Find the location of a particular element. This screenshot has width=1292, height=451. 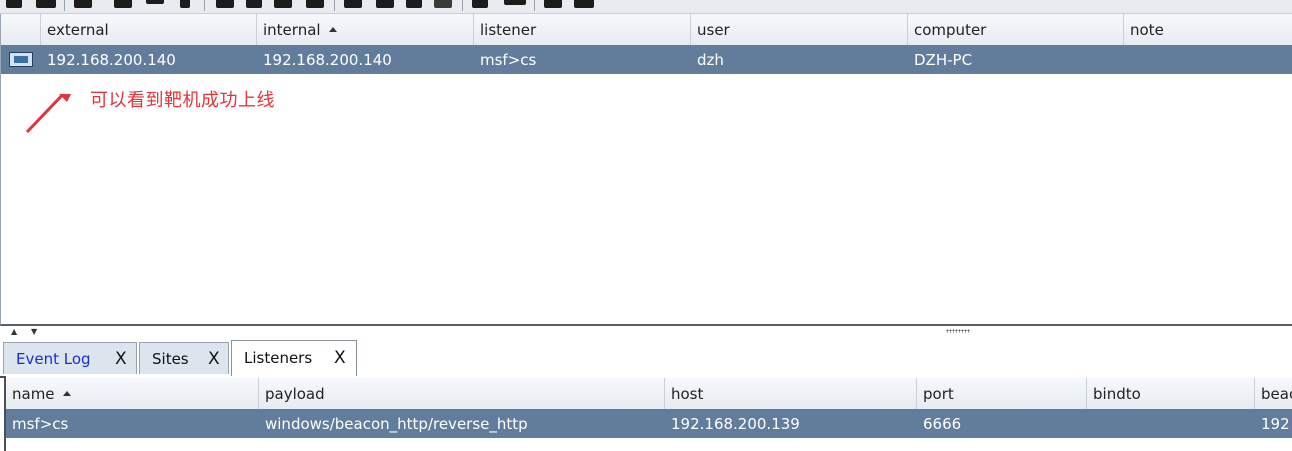

column-label: port is located at coordinates (938, 394).